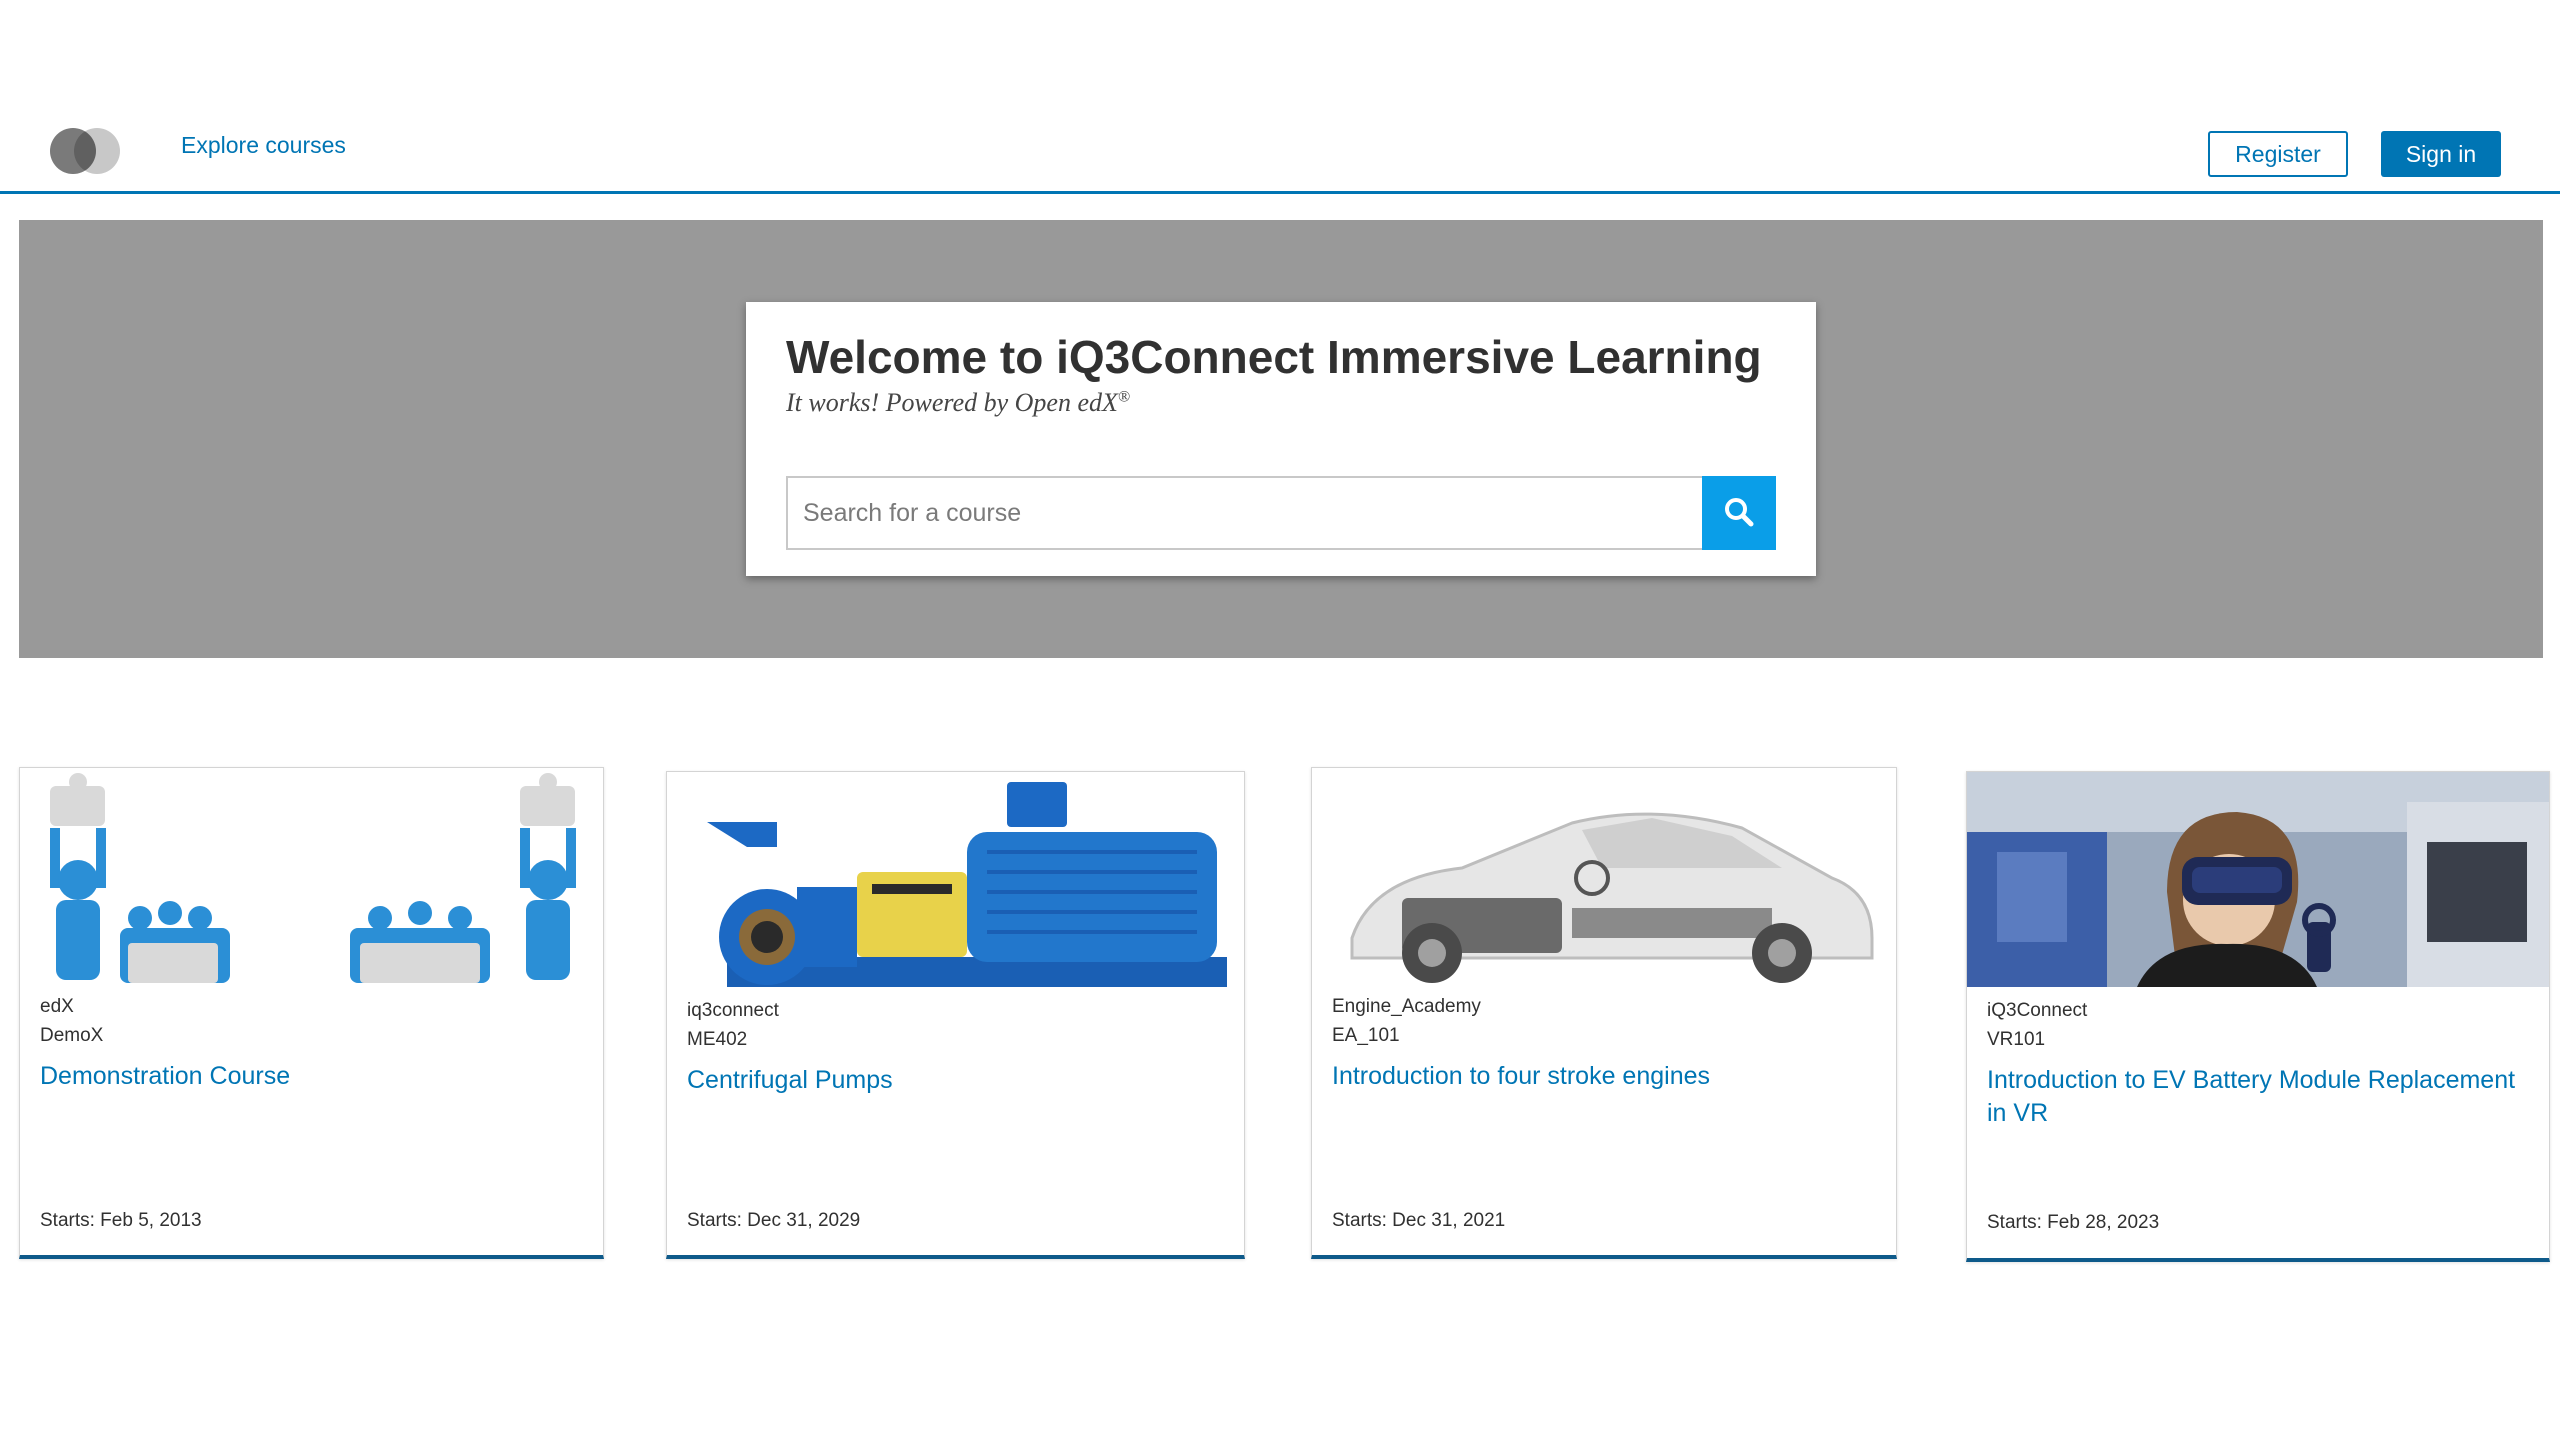 This screenshot has width=2560, height=1440. Describe the element at coordinates (86, 151) in the screenshot. I see `logo-icon` at that location.